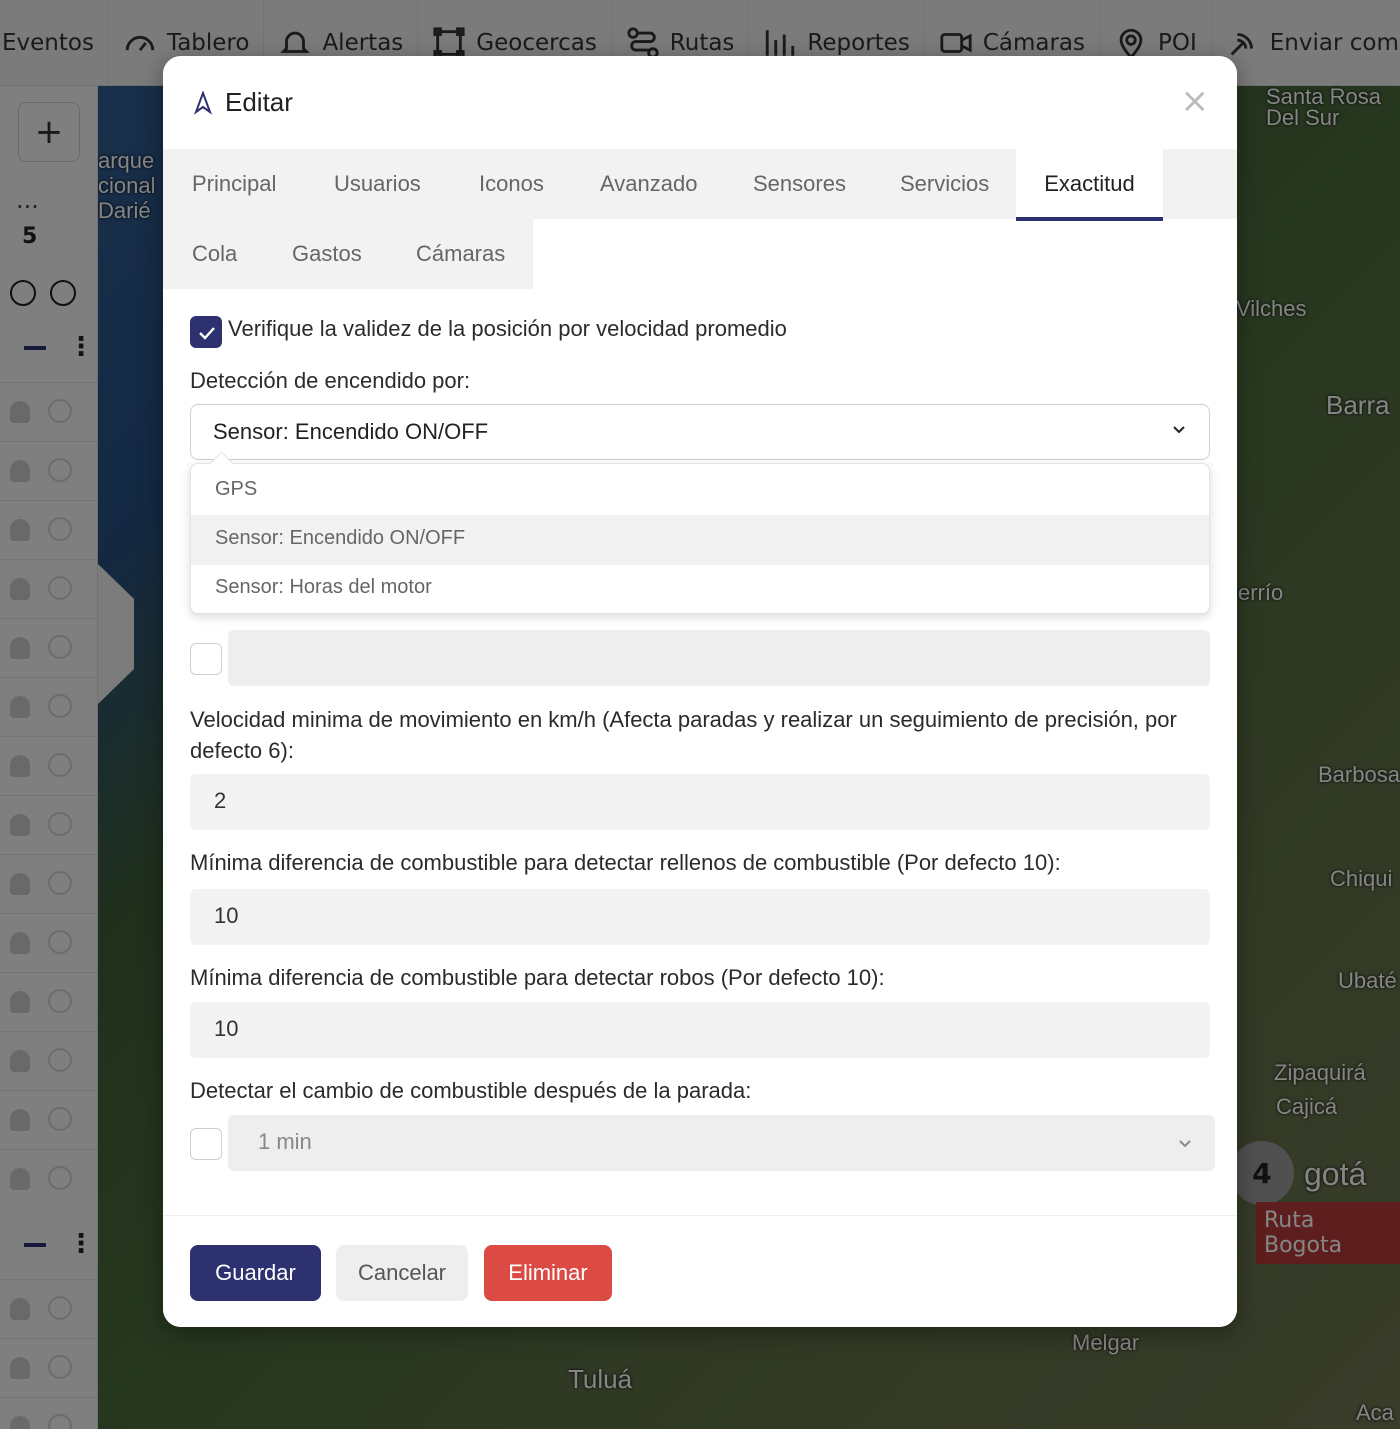 The image size is (1400, 1429). What do you see at coordinates (700, 1030) in the screenshot?
I see `fuel-theft-input: 10` at bounding box center [700, 1030].